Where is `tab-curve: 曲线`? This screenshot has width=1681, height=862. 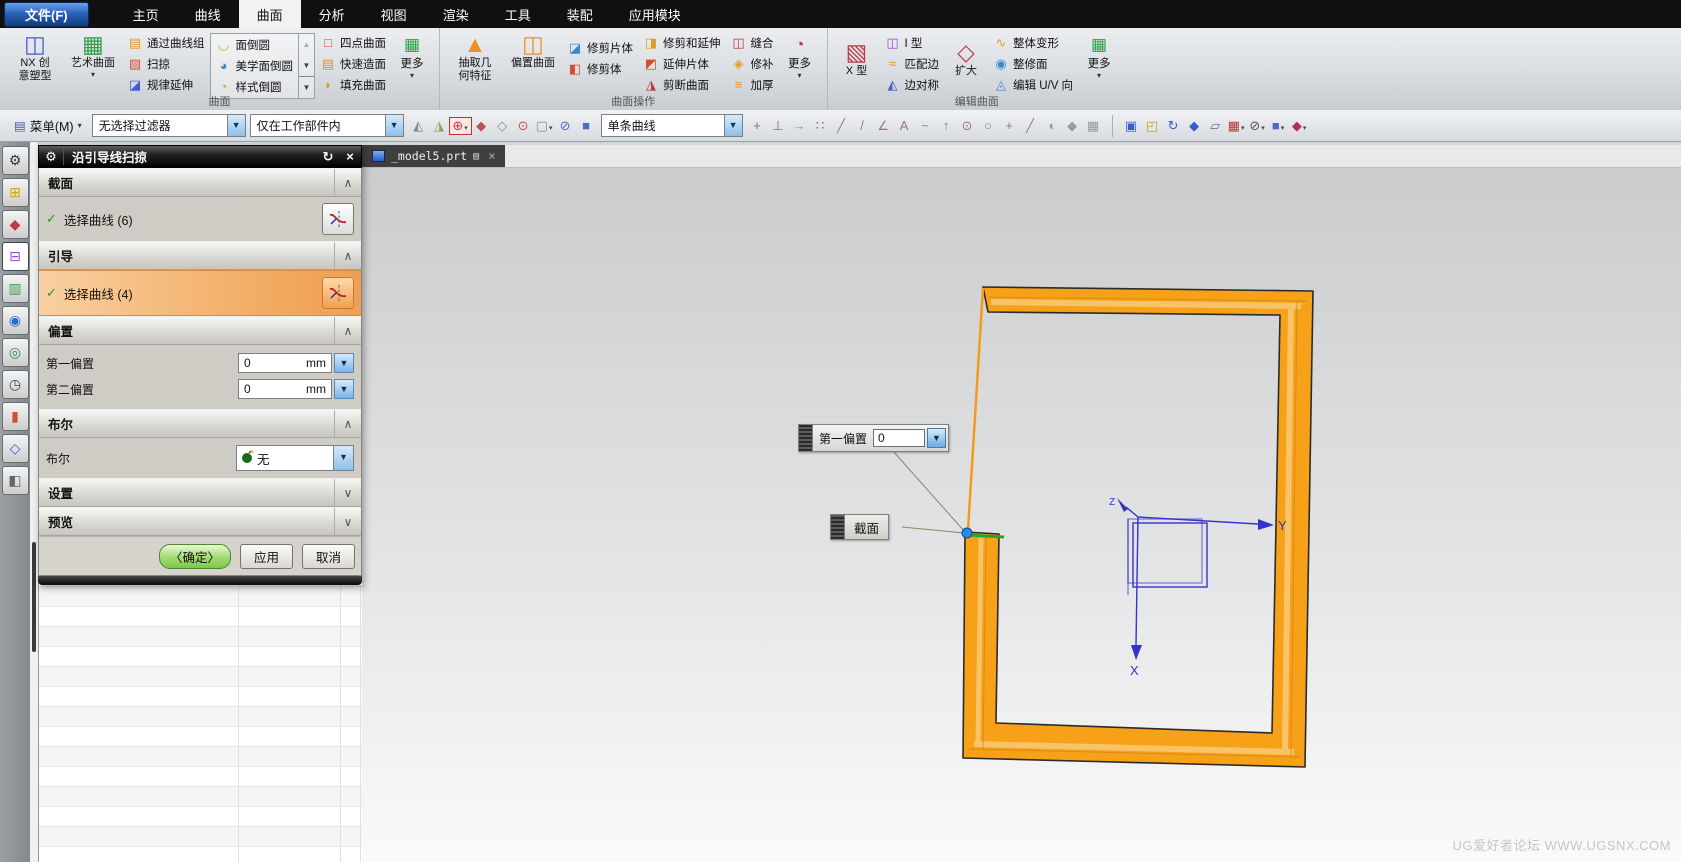
tab-curve: 曲线 is located at coordinates (208, 14).